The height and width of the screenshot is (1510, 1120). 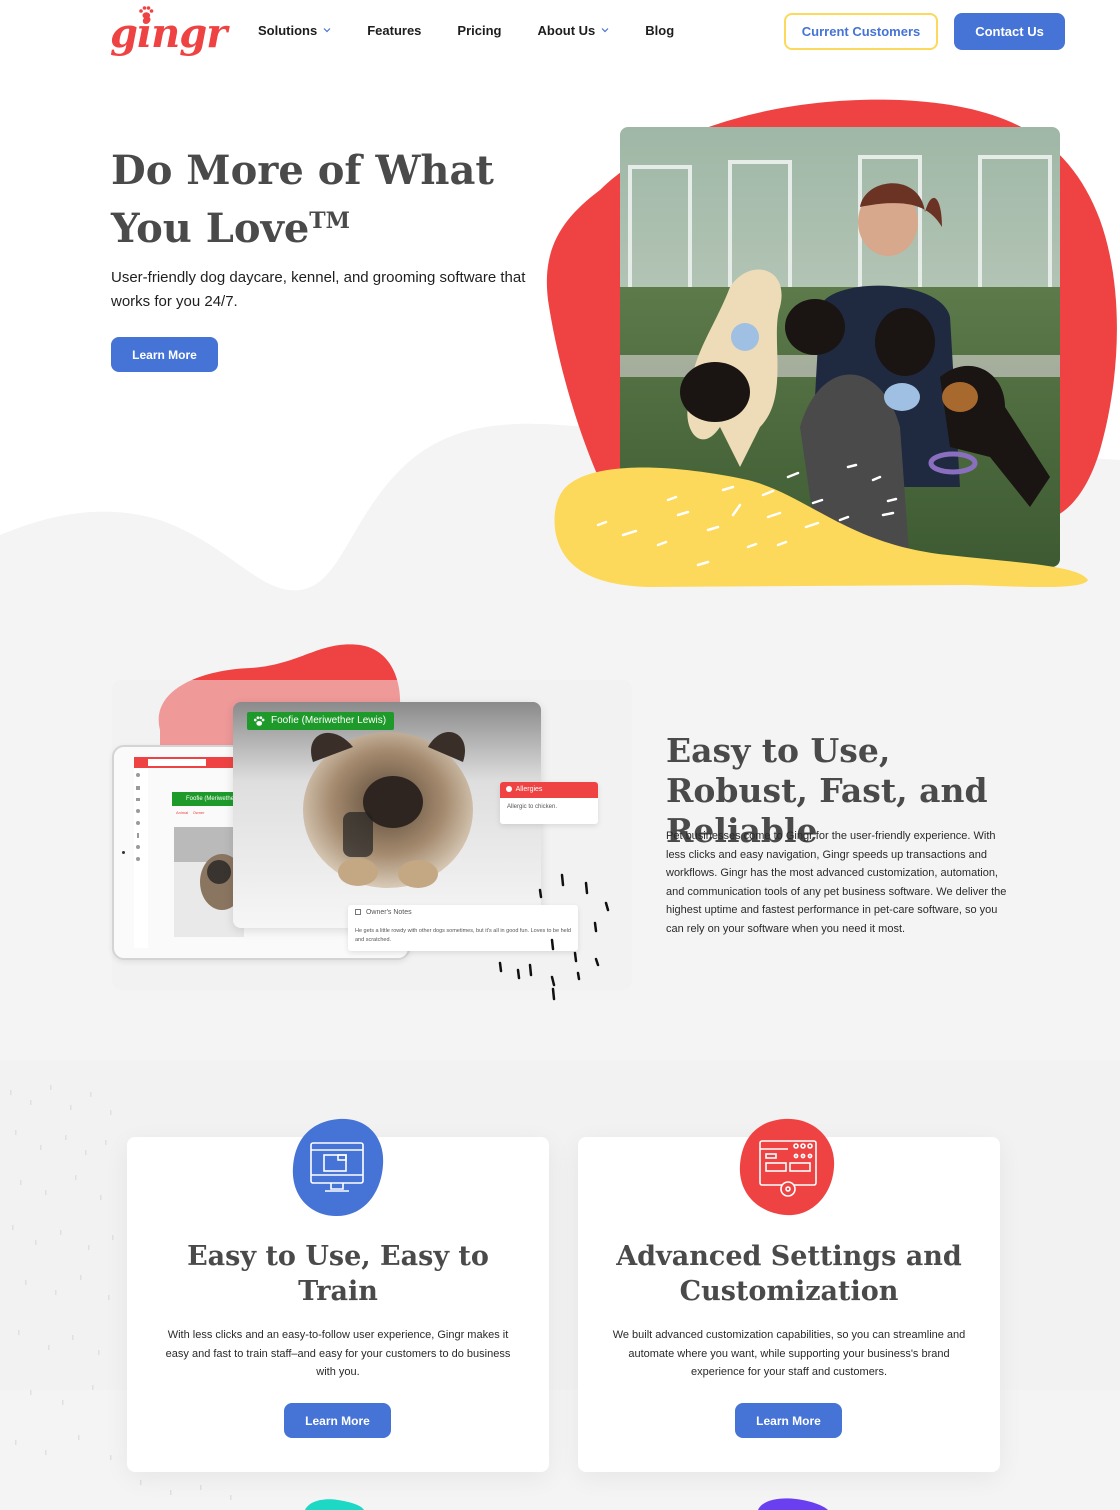 I want to click on nav-label: Features, so click(x=394, y=30).